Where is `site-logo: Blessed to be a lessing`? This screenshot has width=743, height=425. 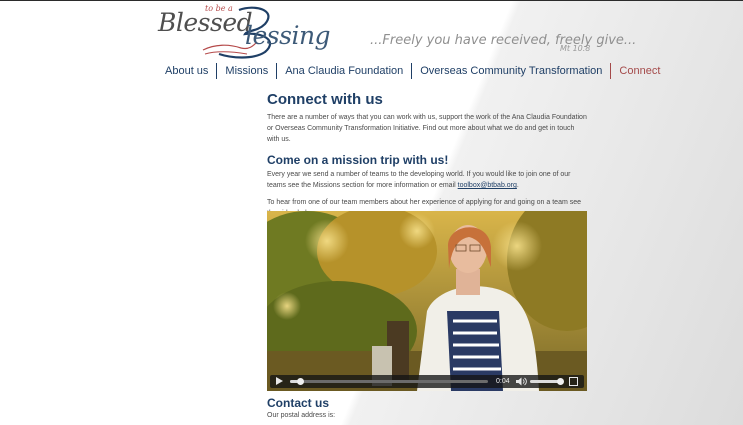
site-logo: Blessed to be a lessing is located at coordinates (255, 32).